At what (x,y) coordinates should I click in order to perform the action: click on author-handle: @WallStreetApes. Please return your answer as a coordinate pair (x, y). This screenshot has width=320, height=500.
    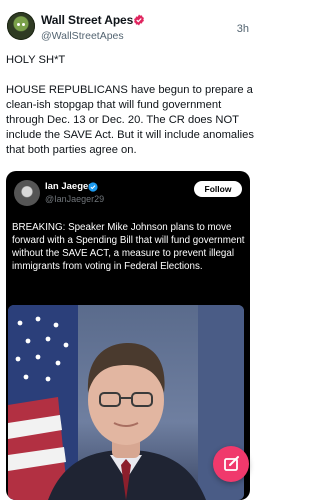
    Looking at the image, I should click on (82, 36).